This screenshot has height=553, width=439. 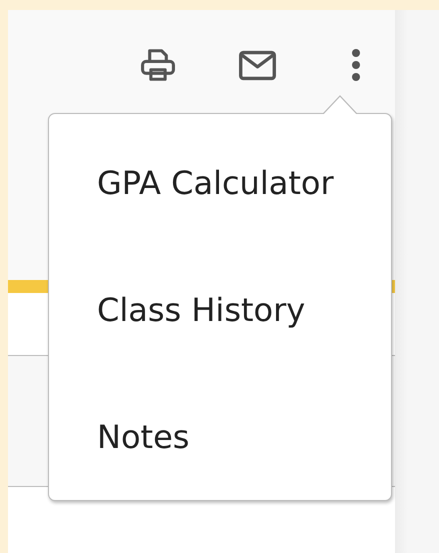 What do you see at coordinates (201, 309) in the screenshot?
I see `menu-item: Class History` at bounding box center [201, 309].